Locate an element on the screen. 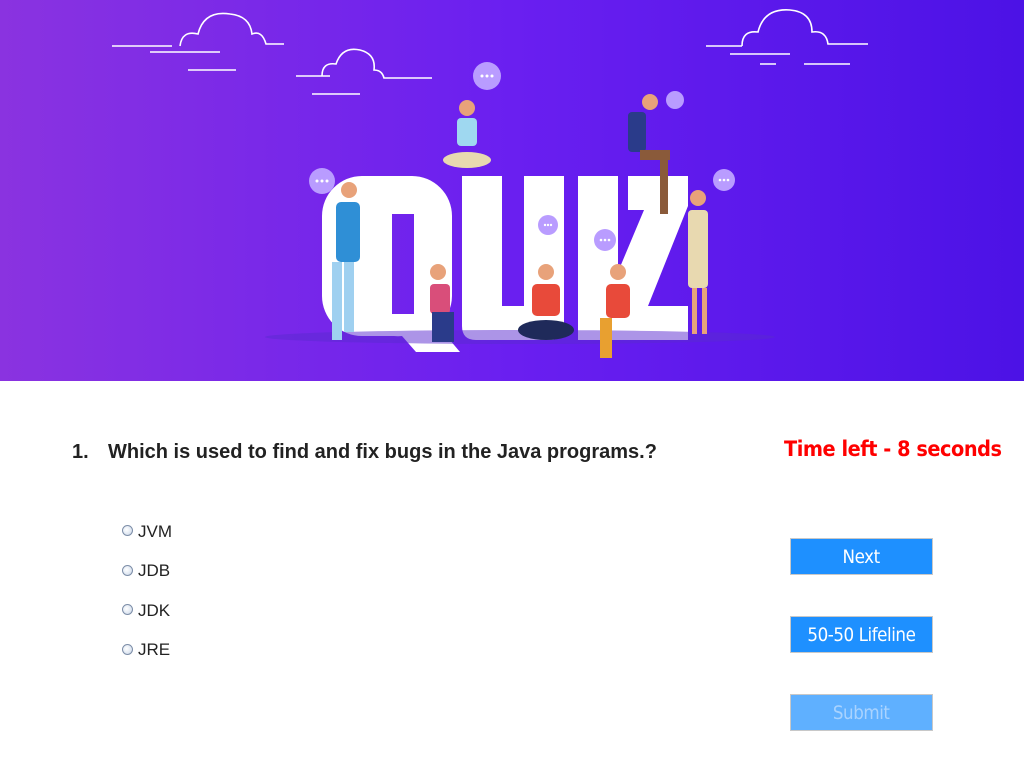 Image resolution: width=1024 pixels, height=768 pixels. submit-button: Submit is located at coordinates (861, 712).